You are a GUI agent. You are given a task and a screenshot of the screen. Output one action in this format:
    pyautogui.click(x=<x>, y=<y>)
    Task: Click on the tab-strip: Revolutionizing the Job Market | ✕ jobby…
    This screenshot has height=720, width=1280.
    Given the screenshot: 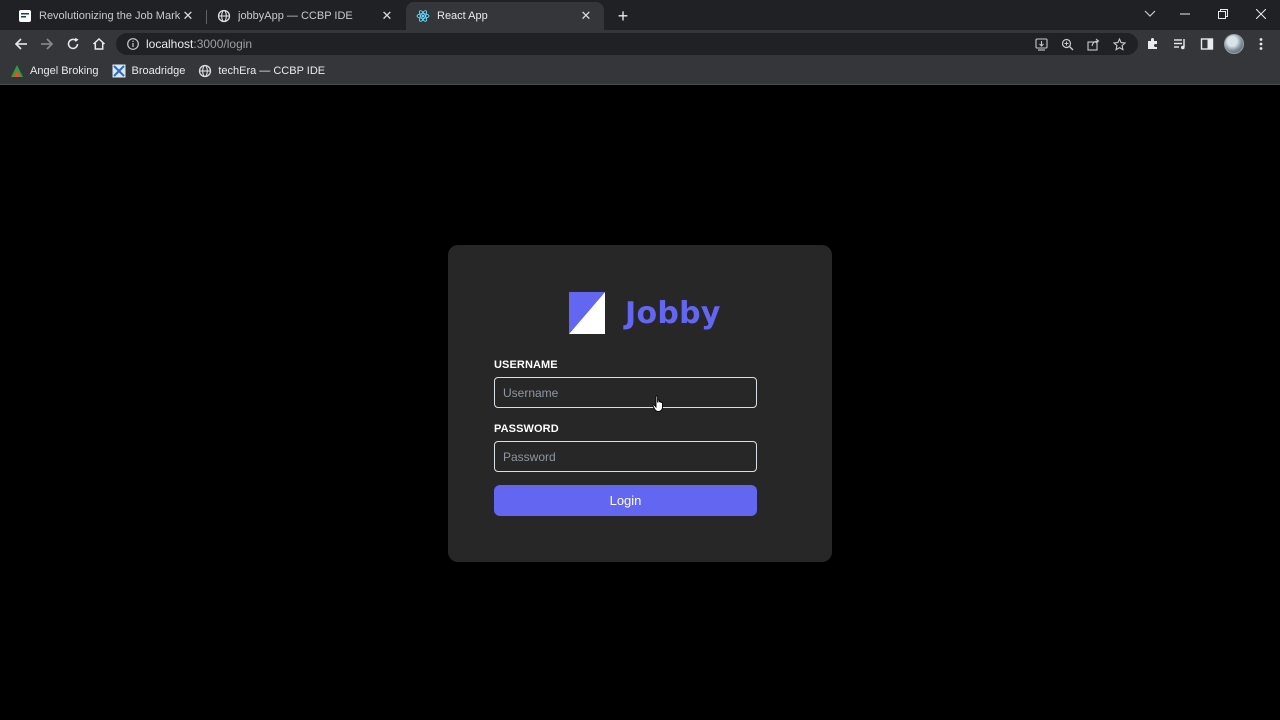 What is the action you would take?
    pyautogui.click(x=640, y=15)
    